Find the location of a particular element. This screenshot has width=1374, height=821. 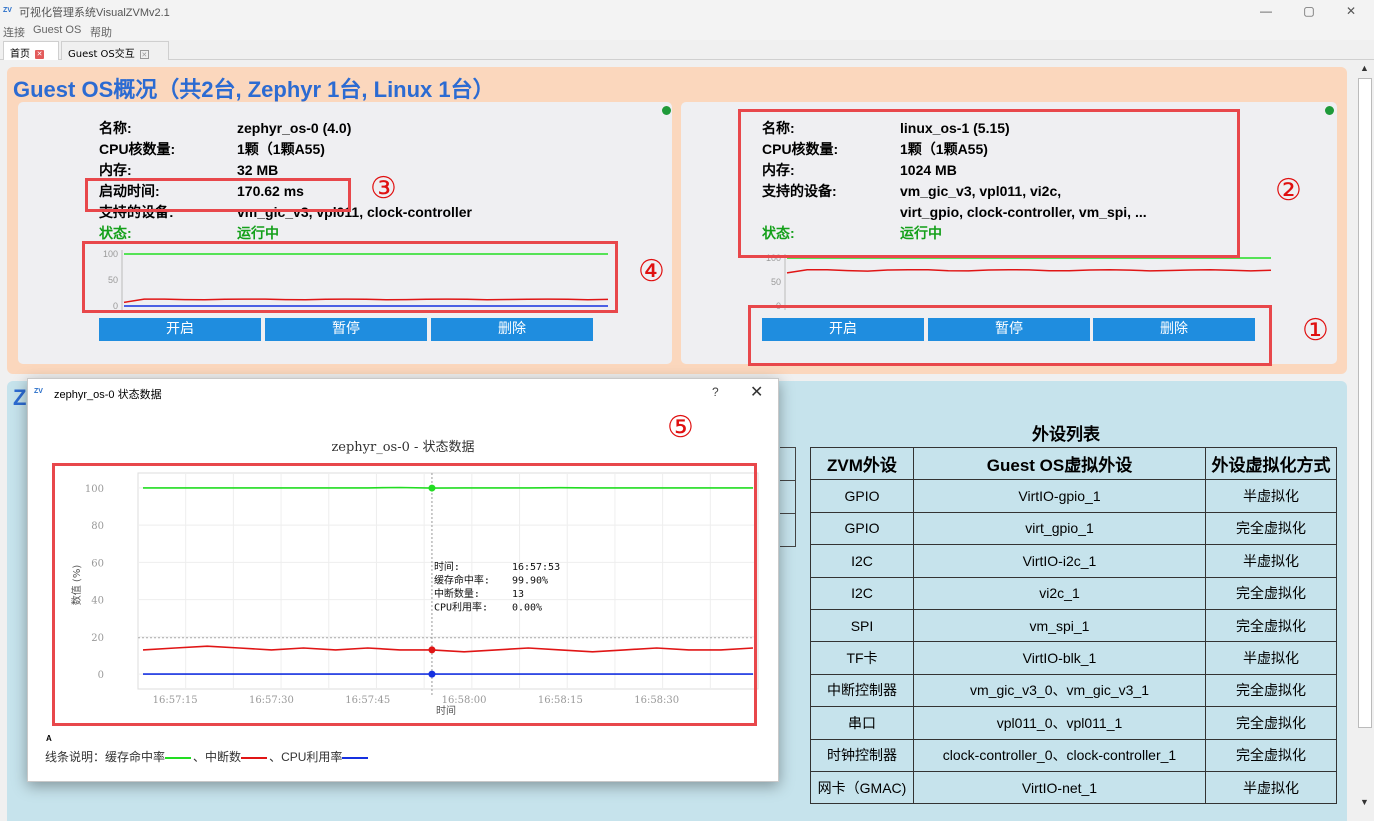

table-cell: VirtIO-net_1 is located at coordinates (1059, 787).